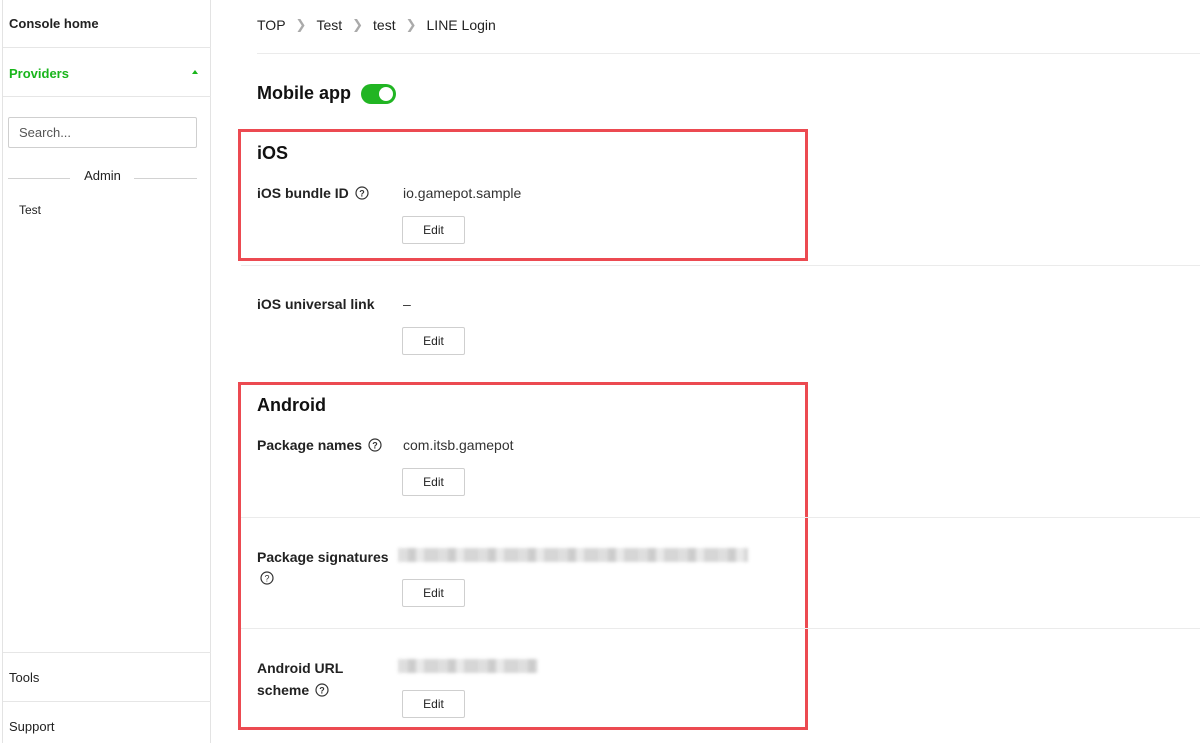  I want to click on support-link: Support, so click(107, 722).